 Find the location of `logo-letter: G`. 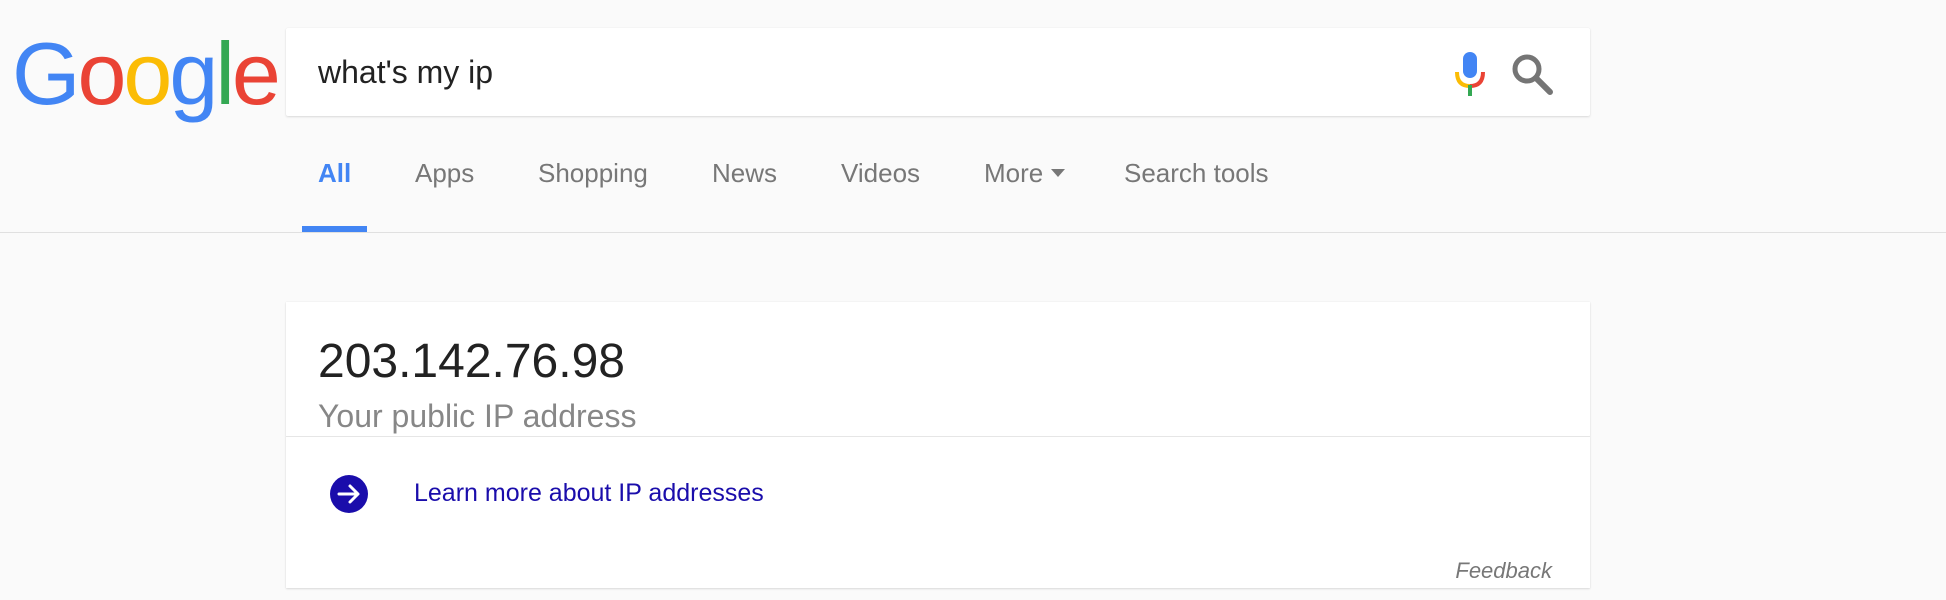

logo-letter: G is located at coordinates (46, 73).